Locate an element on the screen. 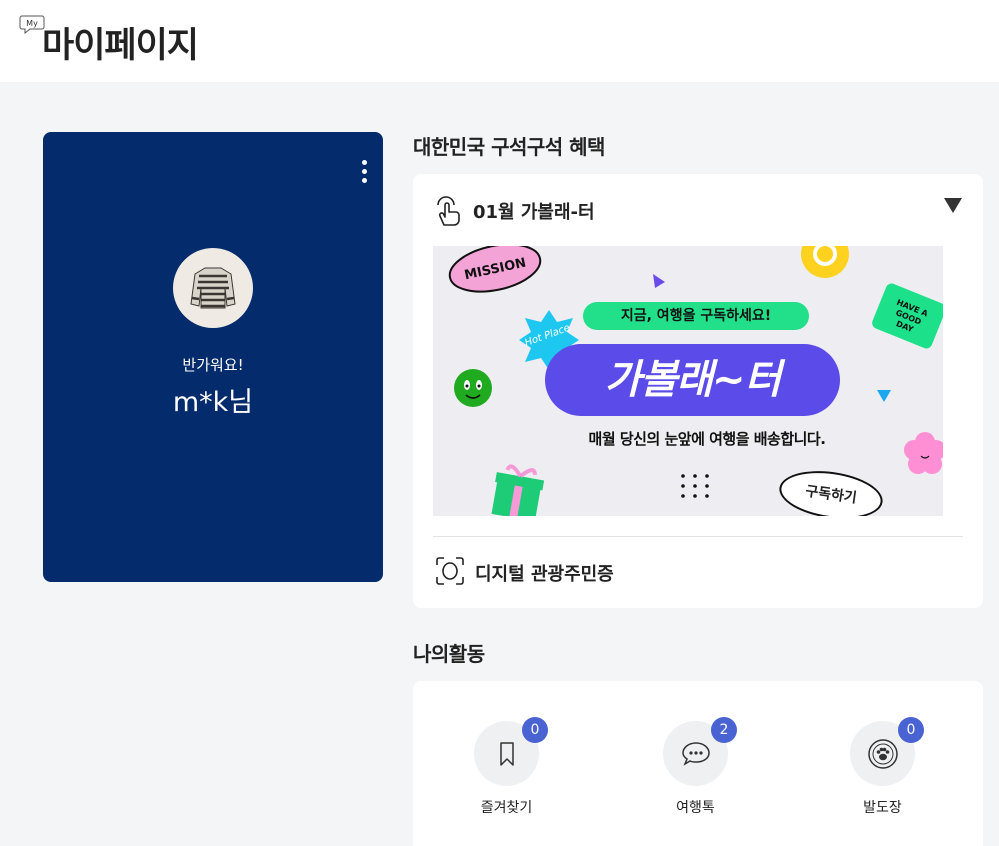 The height and width of the screenshot is (846, 999). triangle-down-icon is located at coordinates (953, 206).